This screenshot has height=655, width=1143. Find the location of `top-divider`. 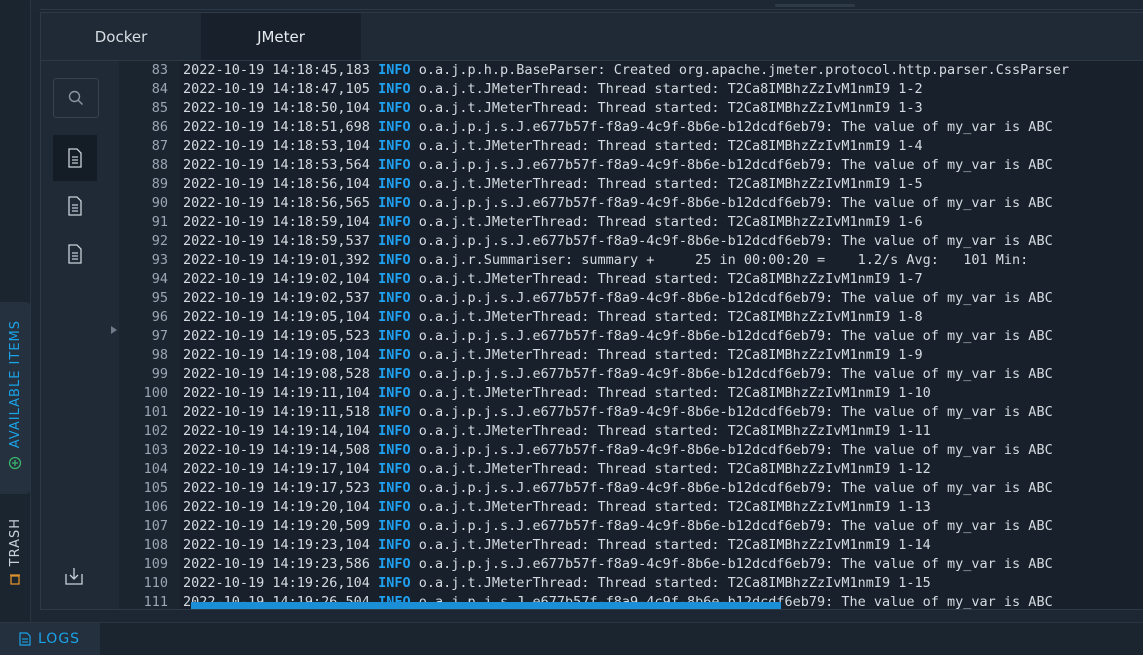

top-divider is located at coordinates (591, 9).